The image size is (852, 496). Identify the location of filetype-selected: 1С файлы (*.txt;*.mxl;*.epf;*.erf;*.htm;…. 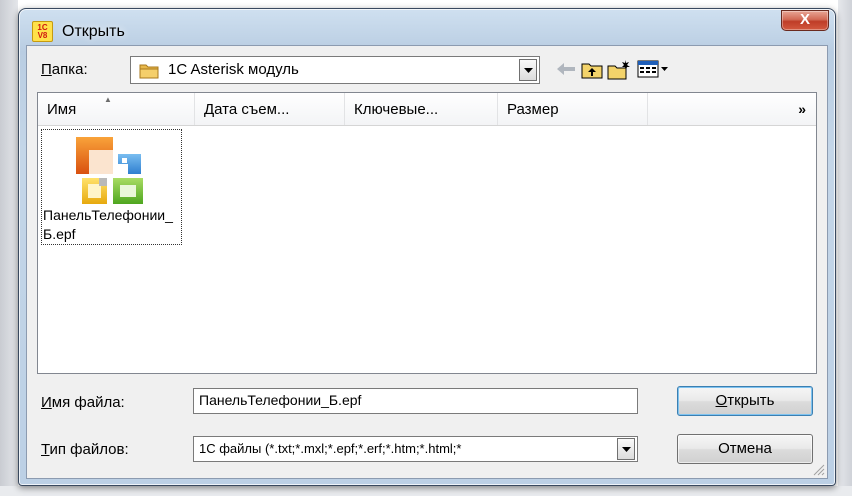
(330, 448).